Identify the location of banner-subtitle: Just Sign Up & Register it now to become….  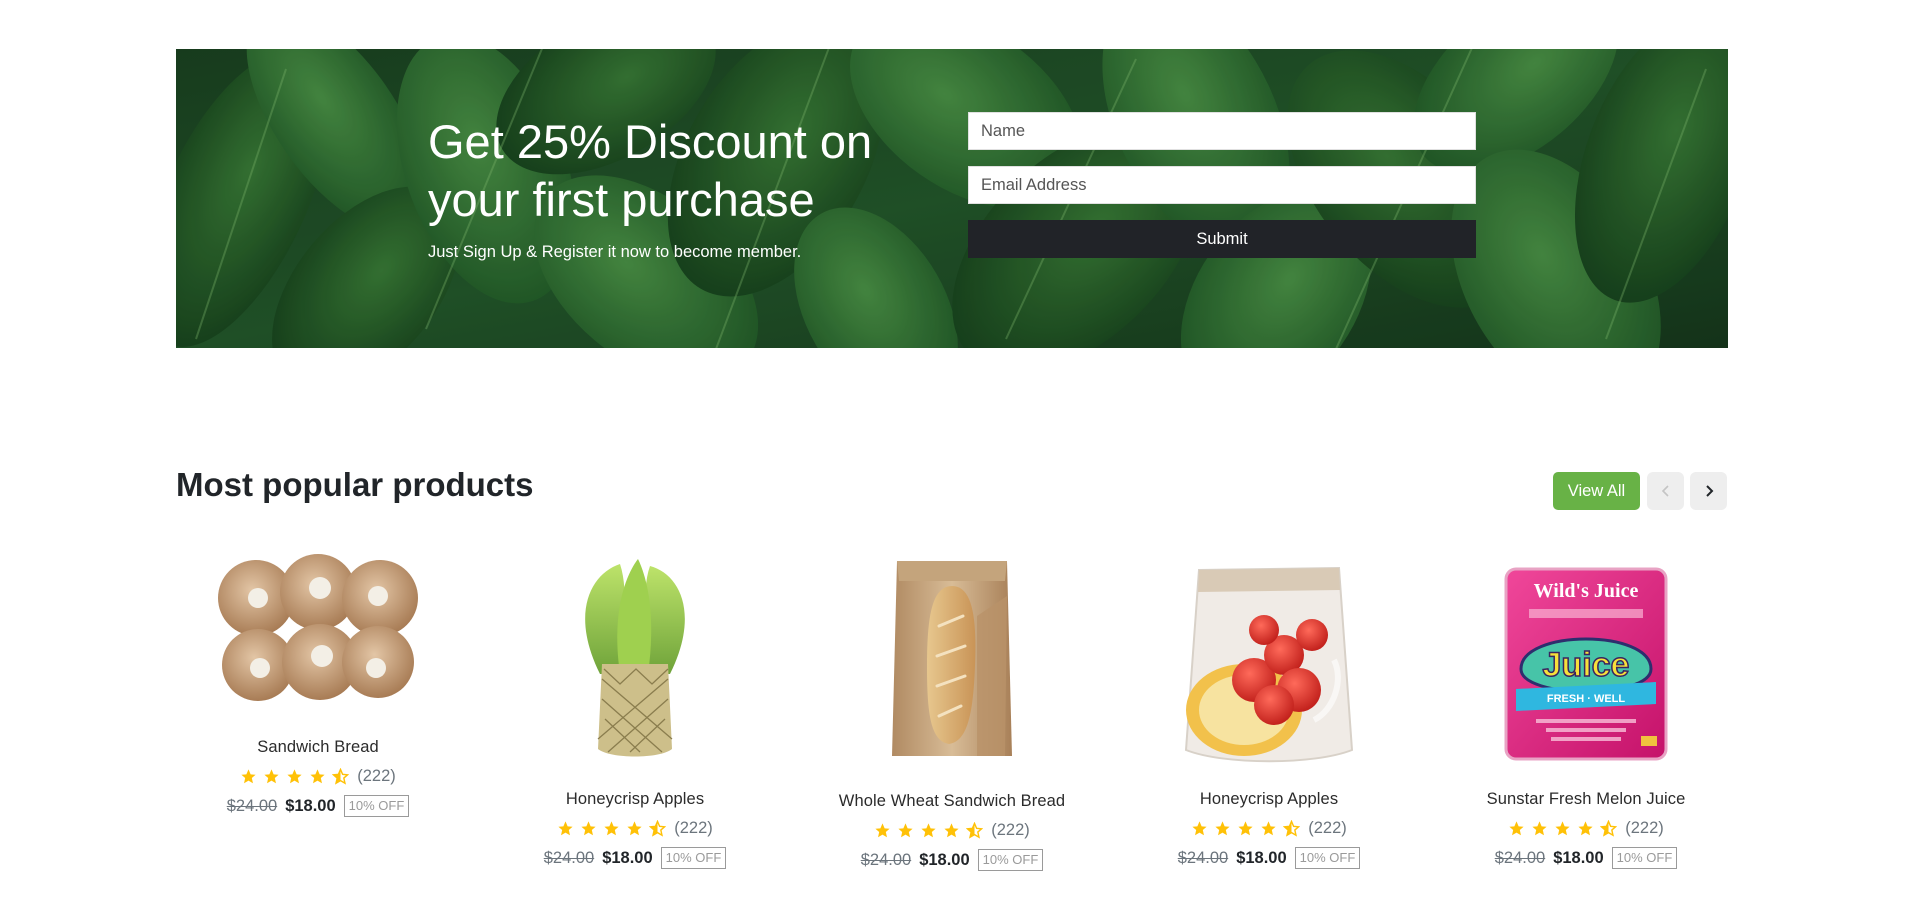
(615, 252).